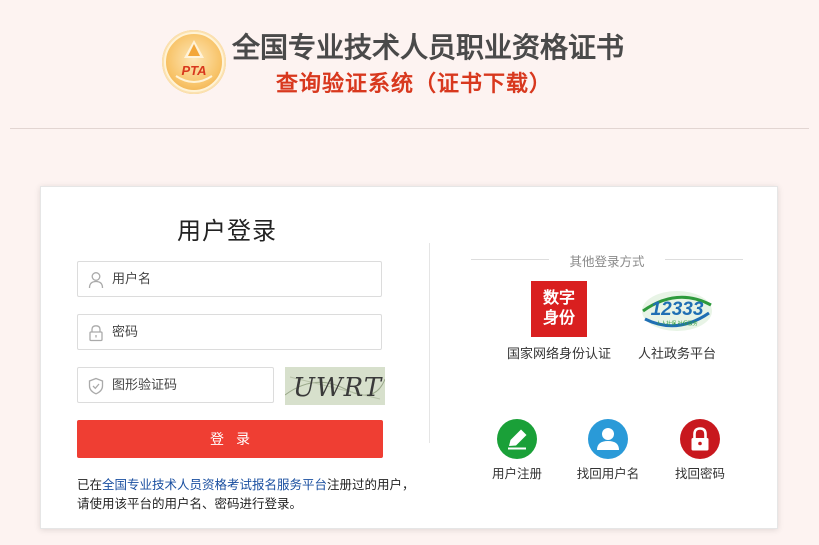  What do you see at coordinates (558, 317) in the screenshot?
I see `digital-id-line2: 身份` at bounding box center [558, 317].